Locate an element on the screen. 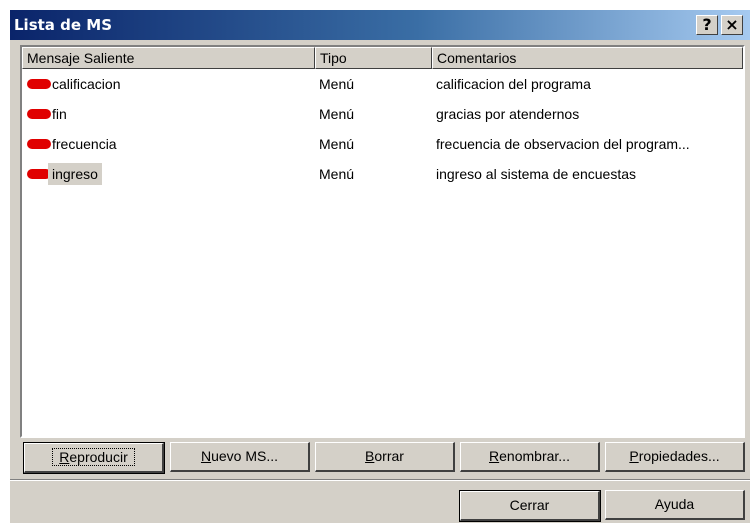  cerrar-label: Cerrar is located at coordinates (529, 505).